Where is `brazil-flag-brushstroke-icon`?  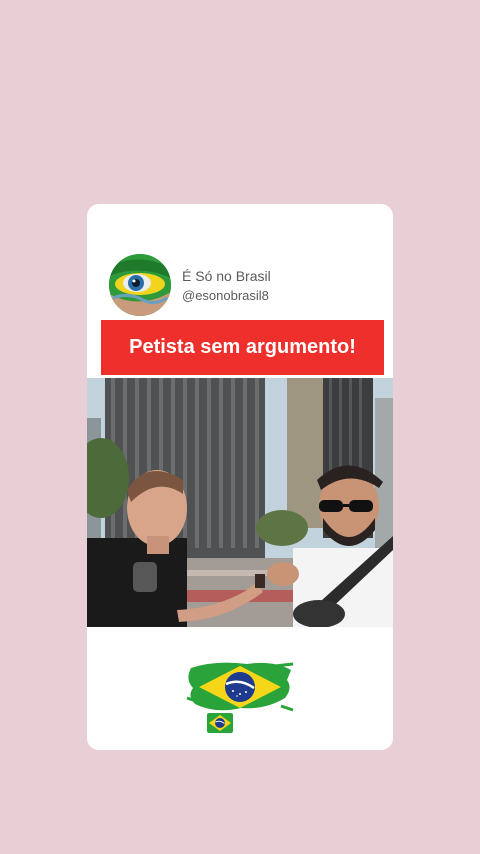 brazil-flag-brushstroke-icon is located at coordinates (240, 687).